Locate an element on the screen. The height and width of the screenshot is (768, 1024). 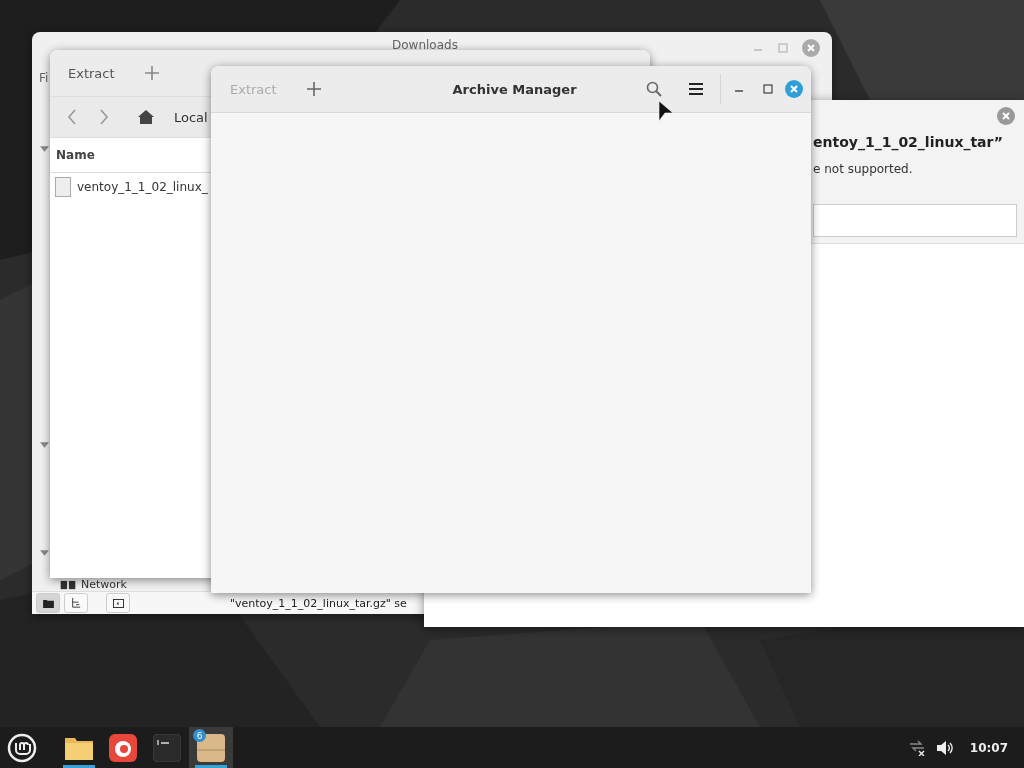
folder-icon is located at coordinates (48, 603).